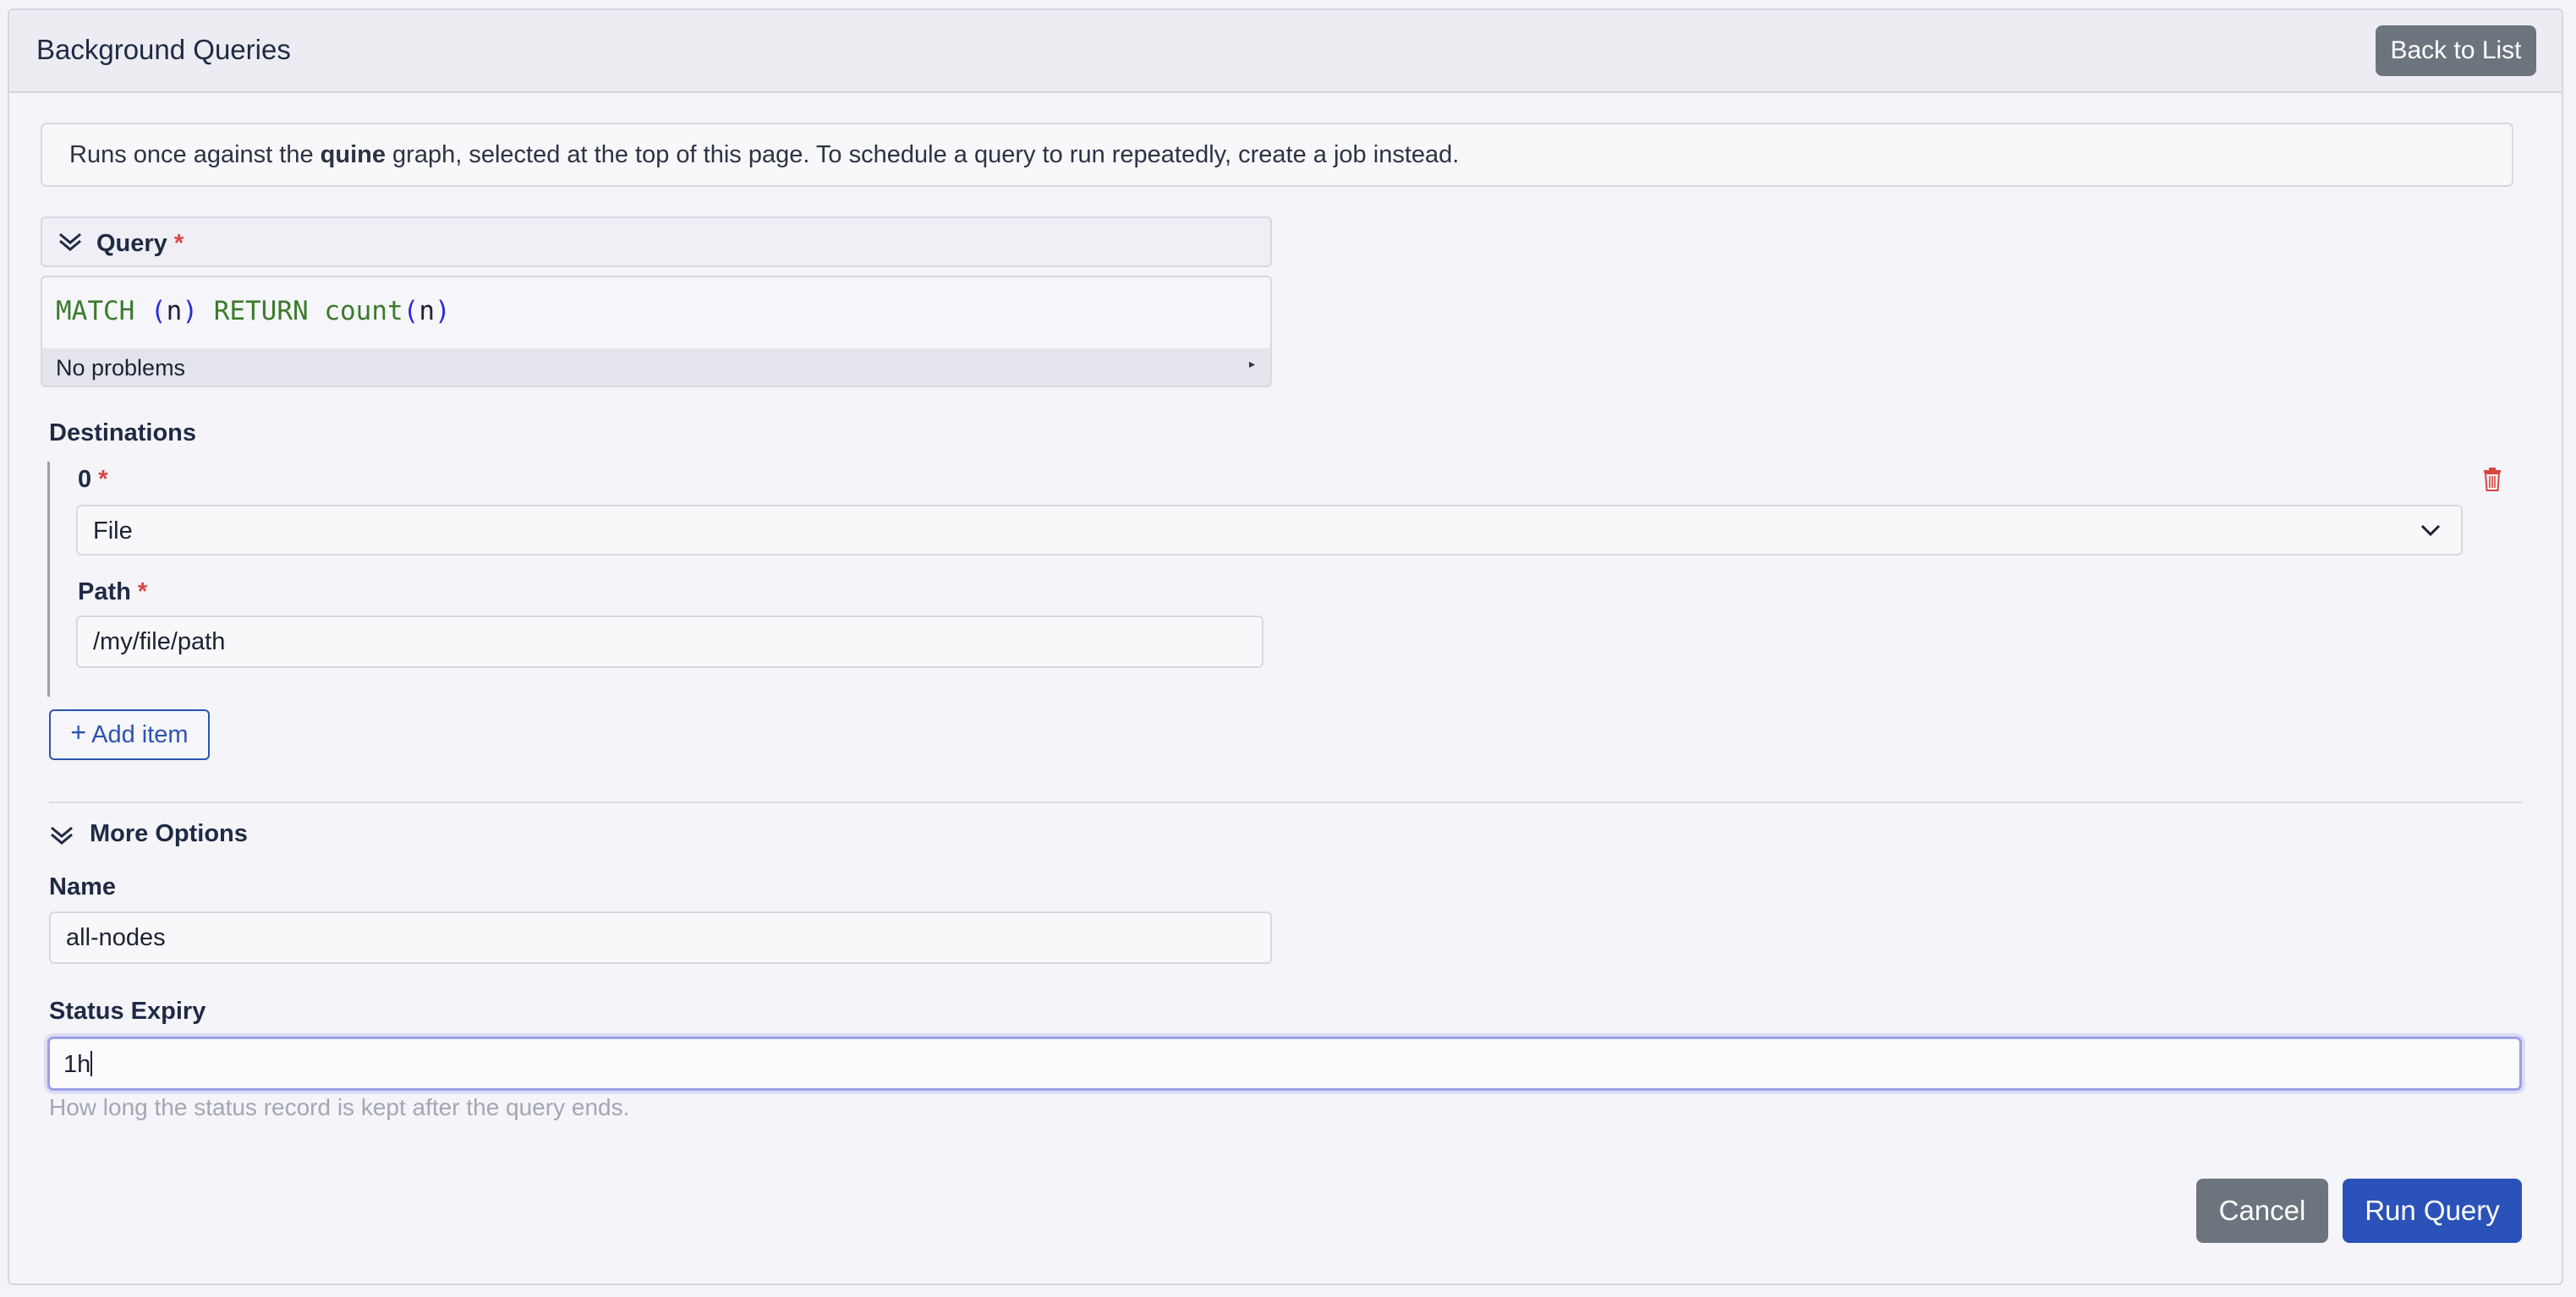 Image resolution: width=2576 pixels, height=1297 pixels. What do you see at coordinates (353, 154) in the screenshot?
I see `graph-name: quine` at bounding box center [353, 154].